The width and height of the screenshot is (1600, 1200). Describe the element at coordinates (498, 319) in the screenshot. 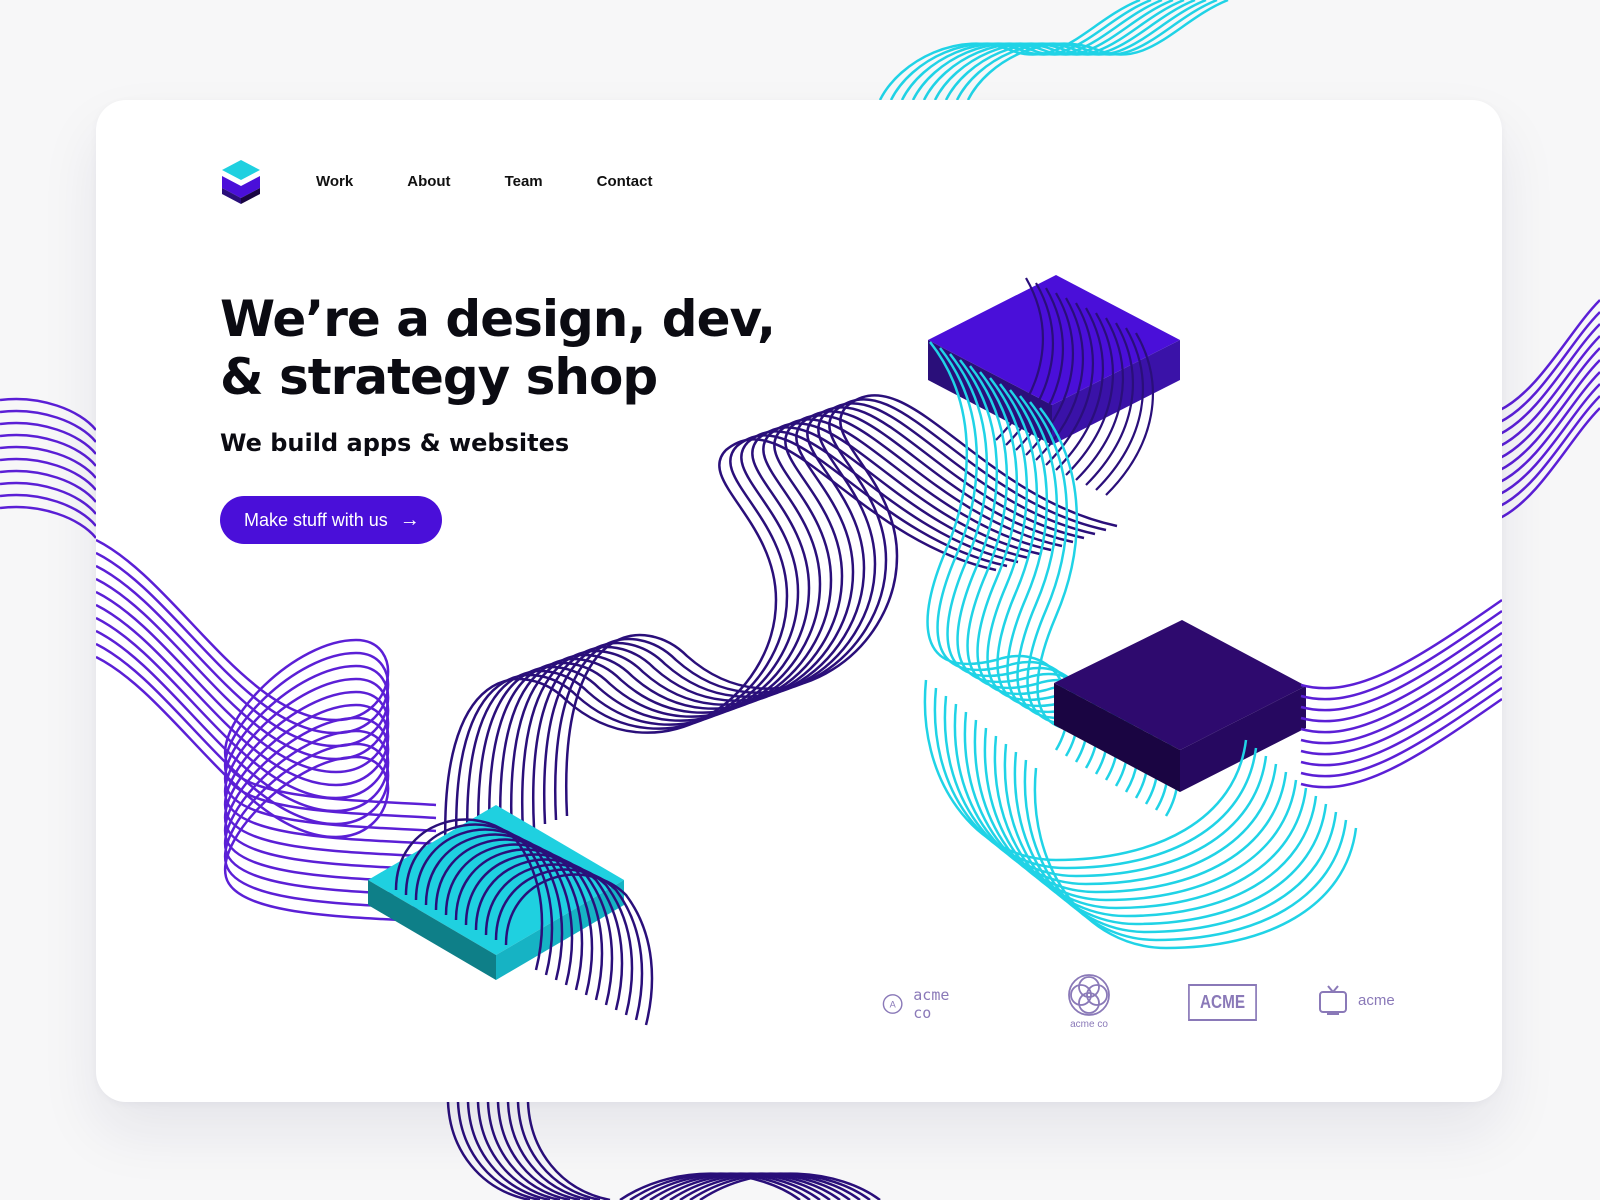

I see `hero-title-line-1: We’re a design, dev,` at that location.